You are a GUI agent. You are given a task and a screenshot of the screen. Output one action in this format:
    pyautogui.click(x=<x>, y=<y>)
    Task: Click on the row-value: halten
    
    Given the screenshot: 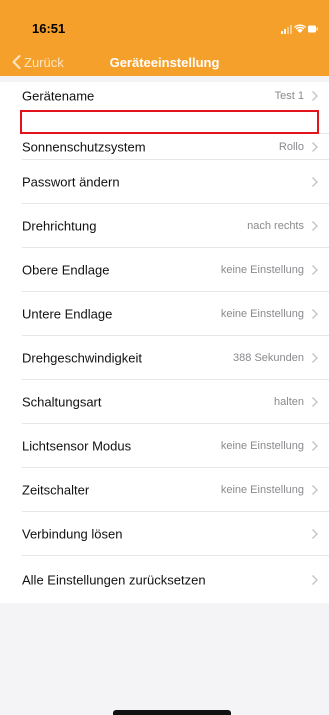 What is the action you would take?
    pyautogui.click(x=289, y=402)
    